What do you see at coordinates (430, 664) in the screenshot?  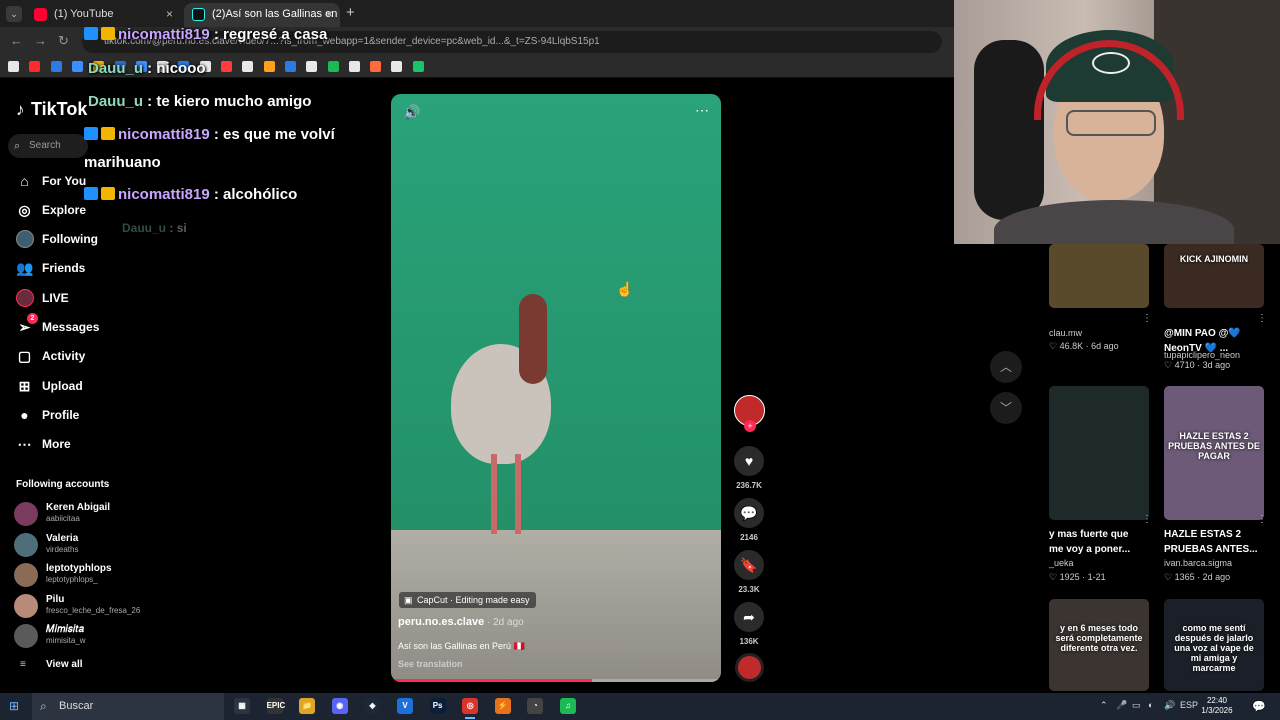 I see `see-translation-link: See translation` at bounding box center [430, 664].